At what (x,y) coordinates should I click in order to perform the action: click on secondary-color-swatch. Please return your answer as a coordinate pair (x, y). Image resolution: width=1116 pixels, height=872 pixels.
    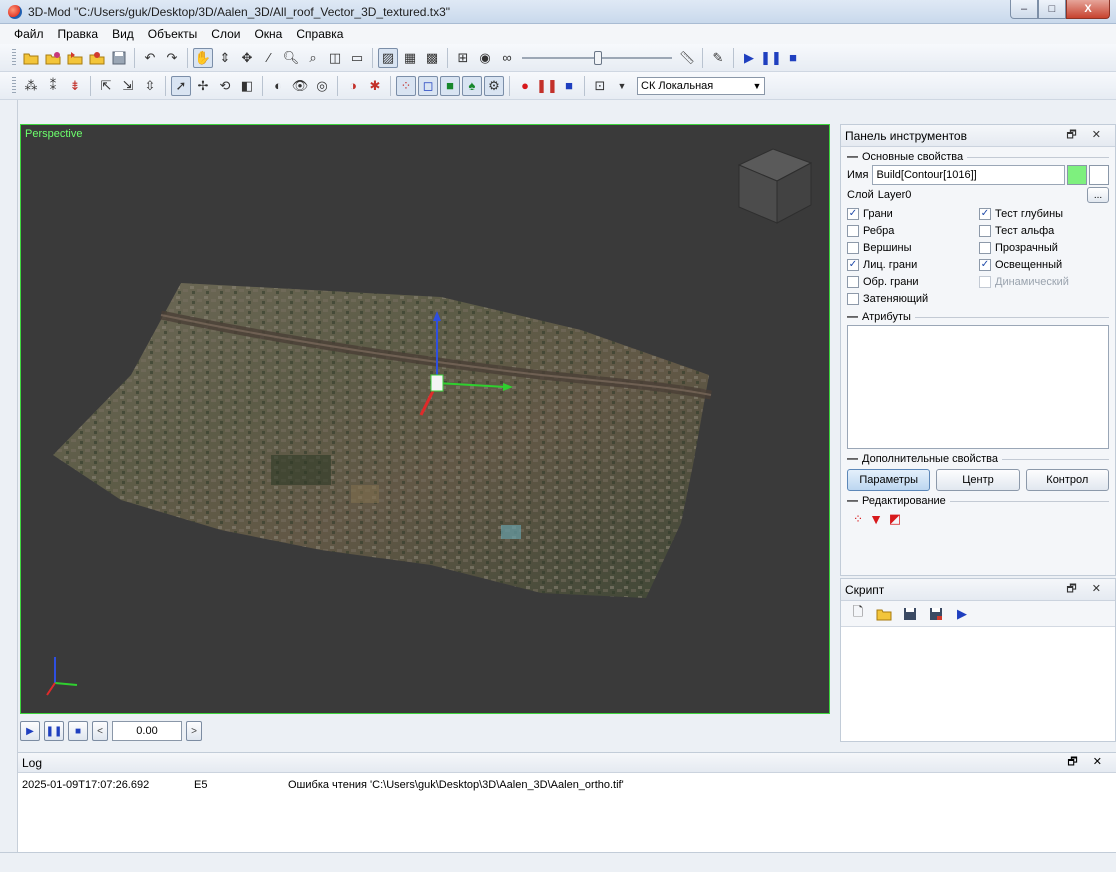
    Looking at the image, I should click on (1099, 175).